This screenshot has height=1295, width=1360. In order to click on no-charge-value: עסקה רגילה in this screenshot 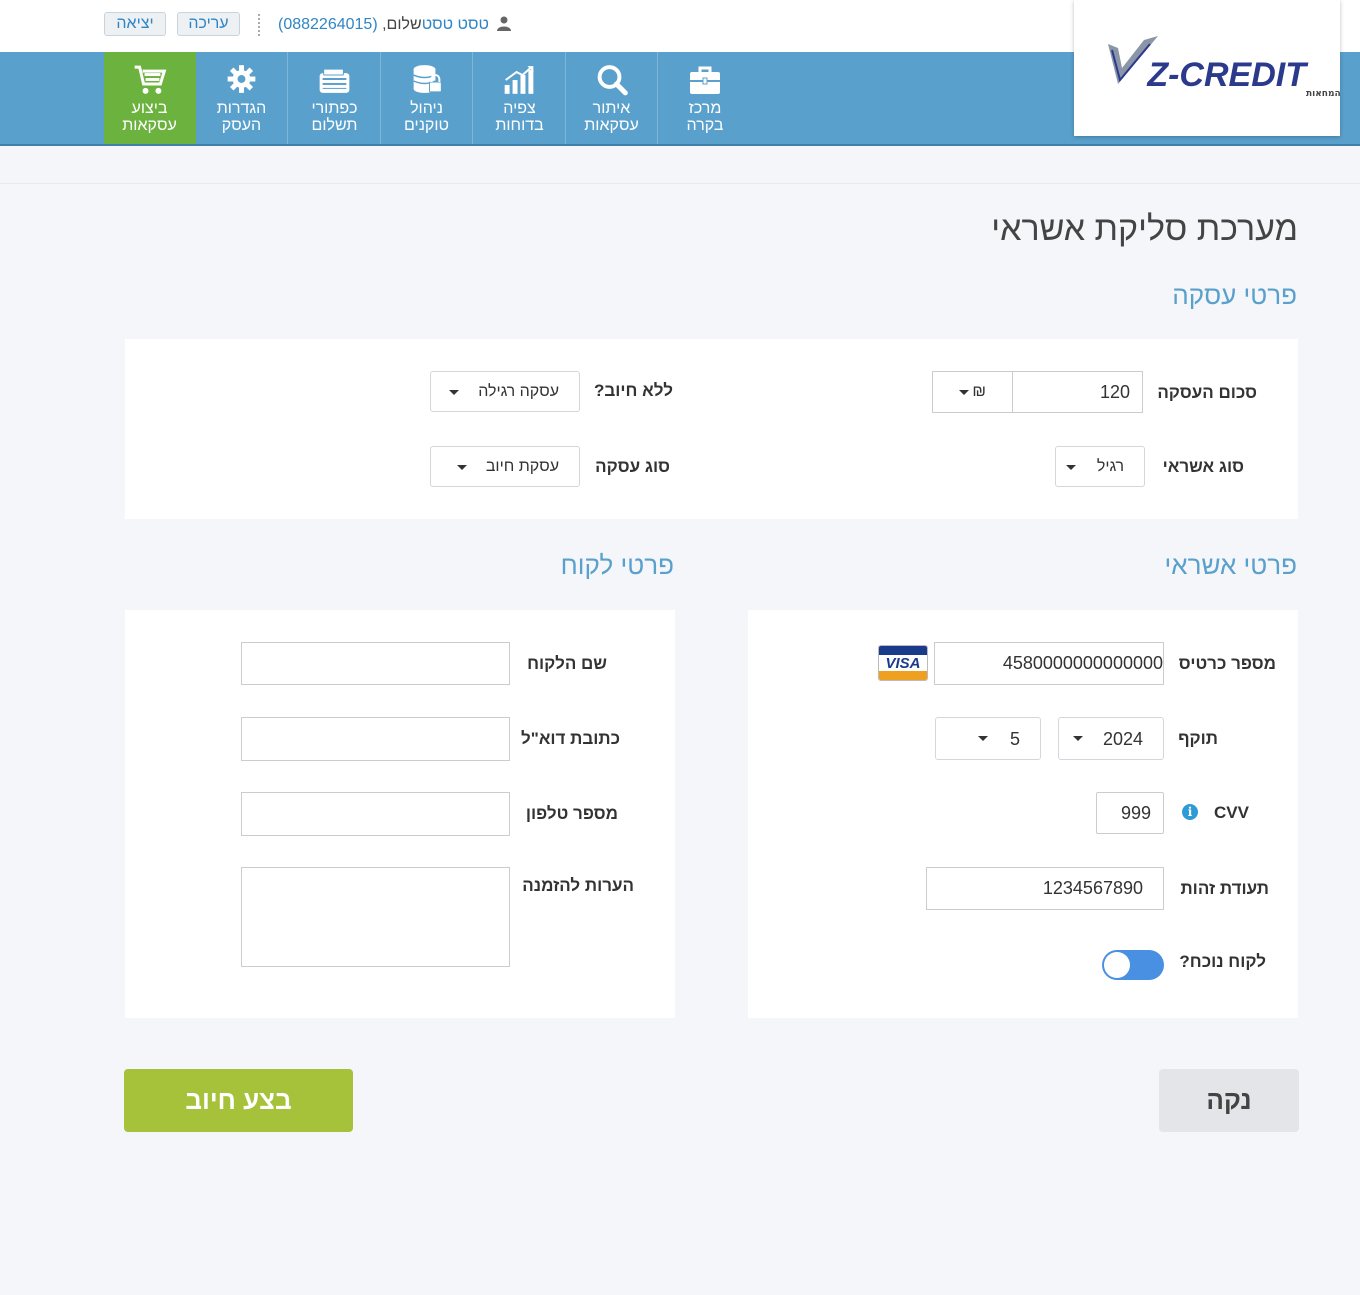, I will do `click(518, 391)`.